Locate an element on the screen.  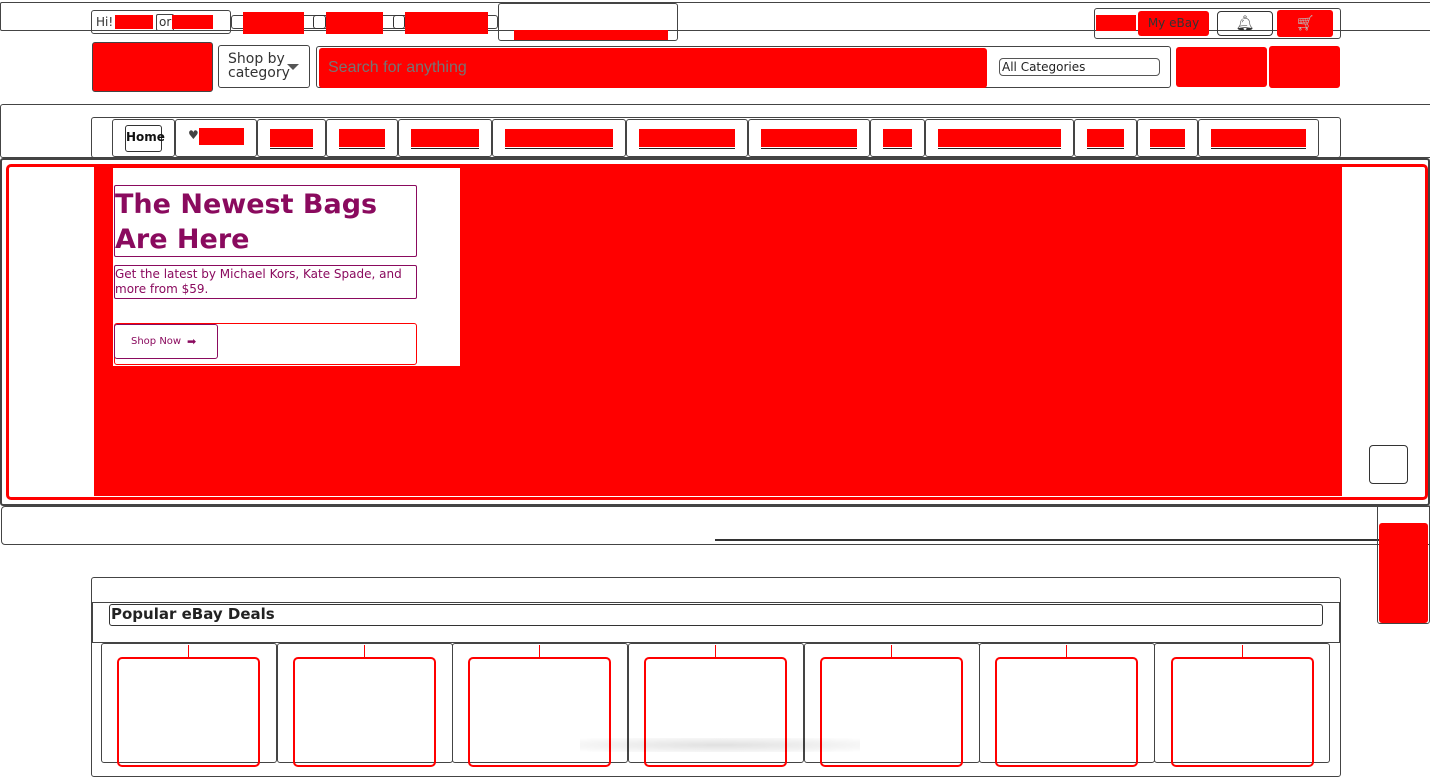
ebay-logo is located at coordinates (152, 67).